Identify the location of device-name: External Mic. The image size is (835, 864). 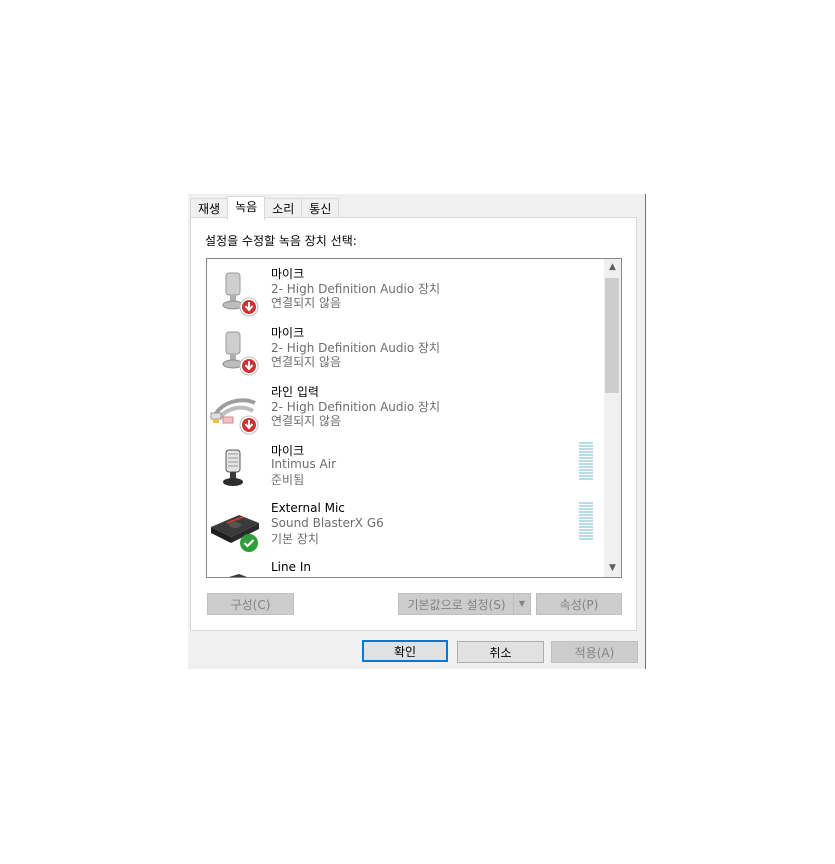
(308, 508).